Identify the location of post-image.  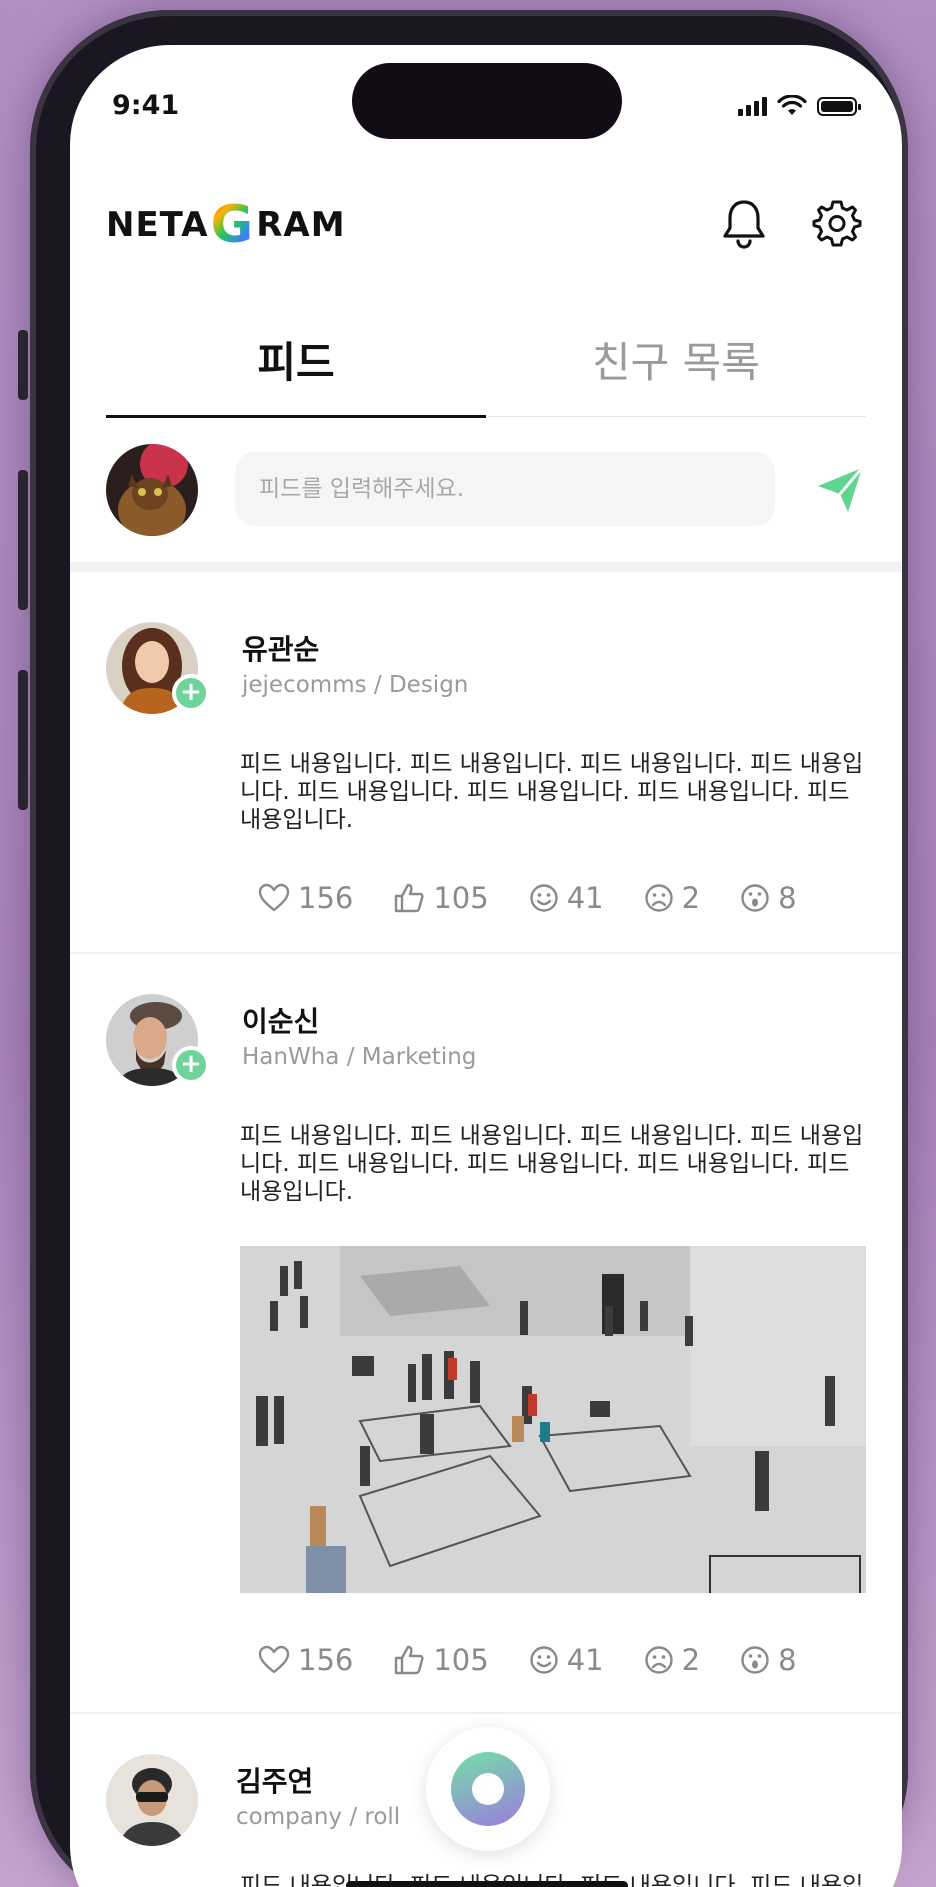
(553, 1419).